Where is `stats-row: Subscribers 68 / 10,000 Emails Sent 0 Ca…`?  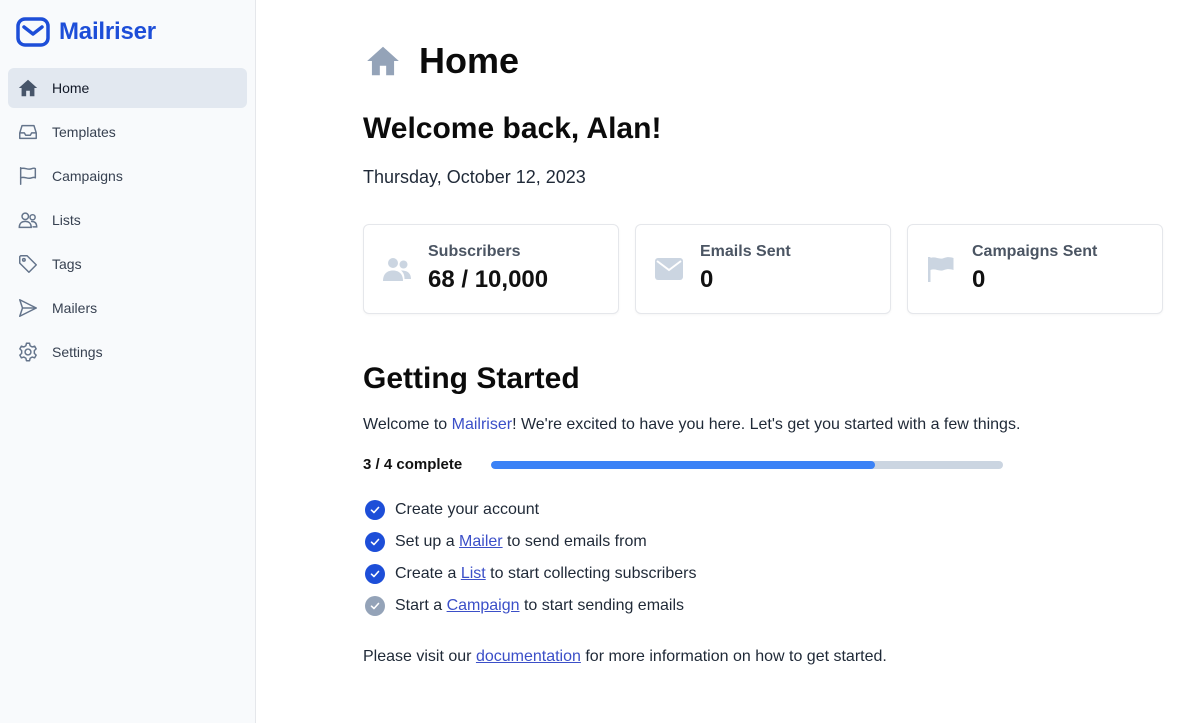 stats-row: Subscribers 68 / 10,000 Emails Sent 0 Ca… is located at coordinates (763, 269).